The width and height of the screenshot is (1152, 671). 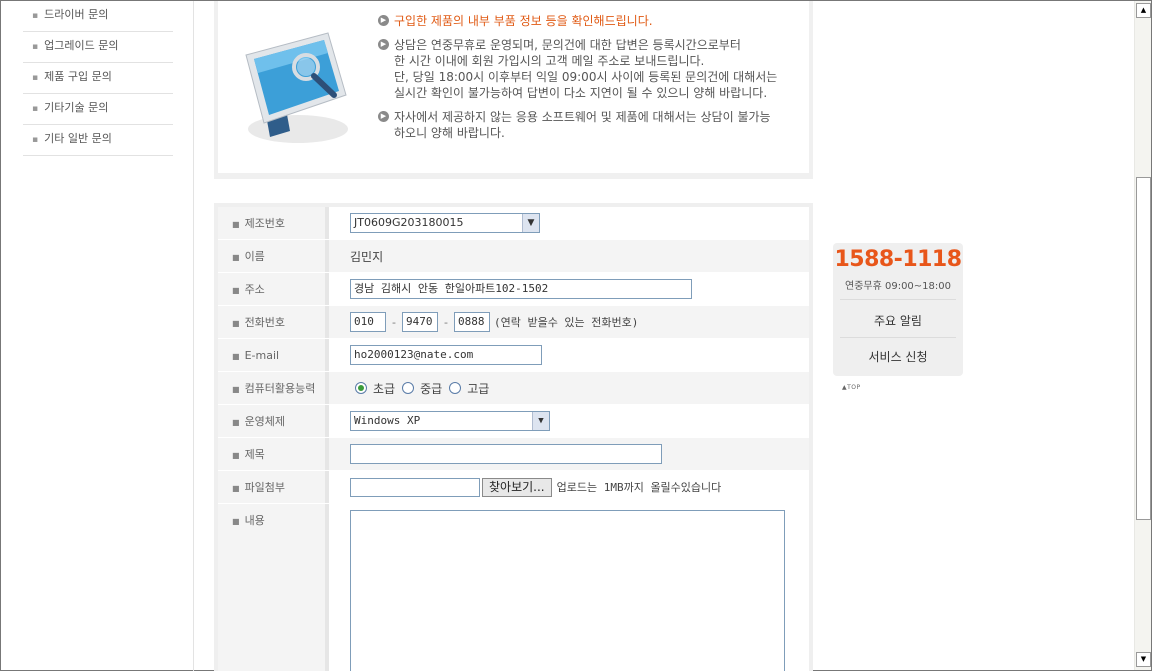 I want to click on notice-item: ▶ 구입한 제품의 내부 부품 정보 등을 확인해드립니다., so click(x=588, y=21).